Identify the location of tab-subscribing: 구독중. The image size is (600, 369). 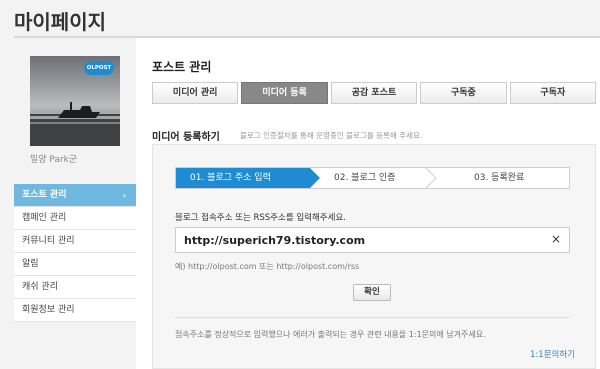
(463, 93).